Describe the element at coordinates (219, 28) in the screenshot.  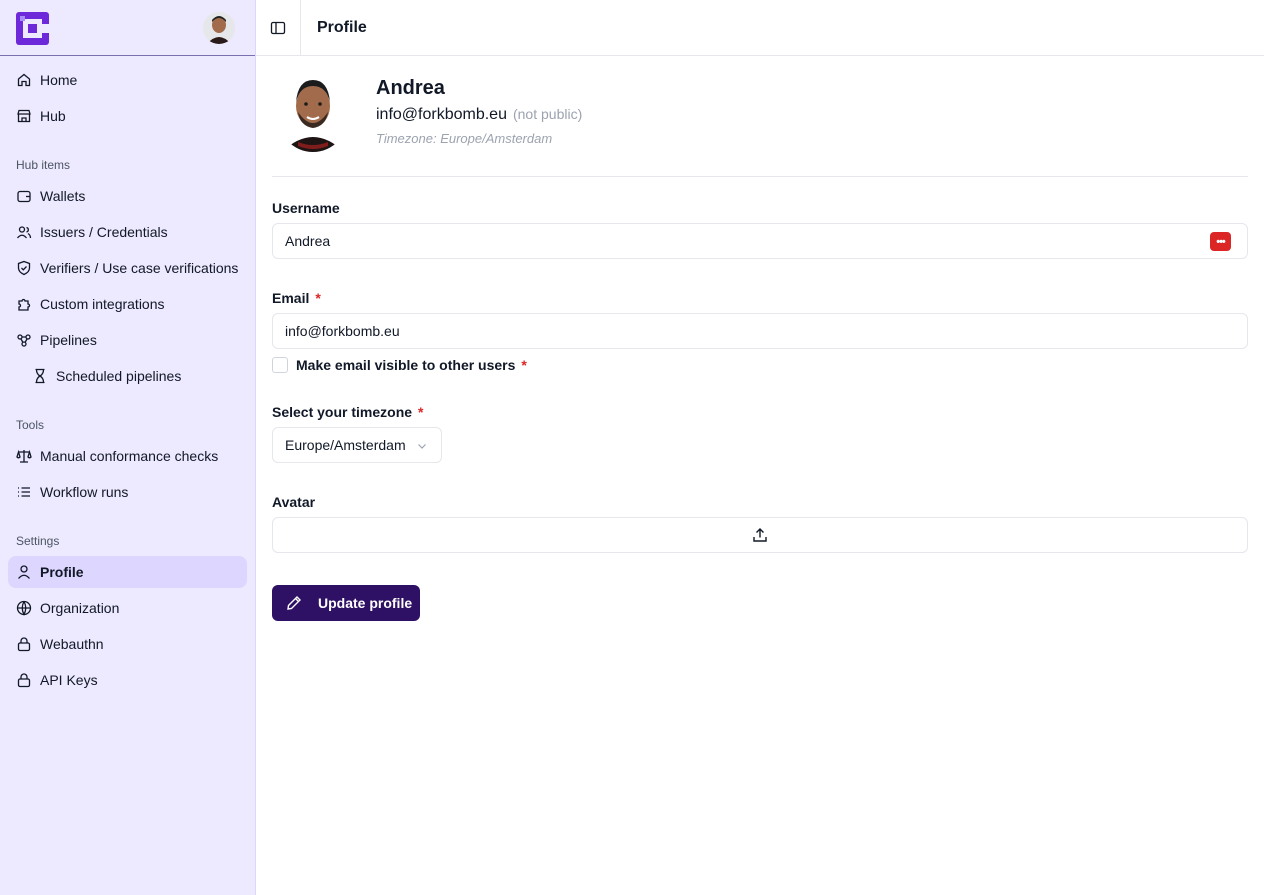
I see `user-avatar` at that location.